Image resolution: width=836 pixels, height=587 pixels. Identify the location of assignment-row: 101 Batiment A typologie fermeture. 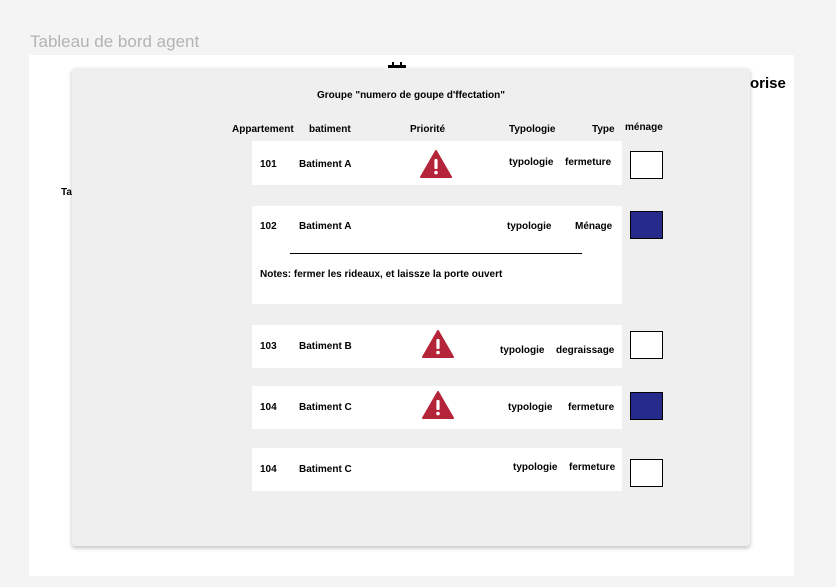
(437, 163).